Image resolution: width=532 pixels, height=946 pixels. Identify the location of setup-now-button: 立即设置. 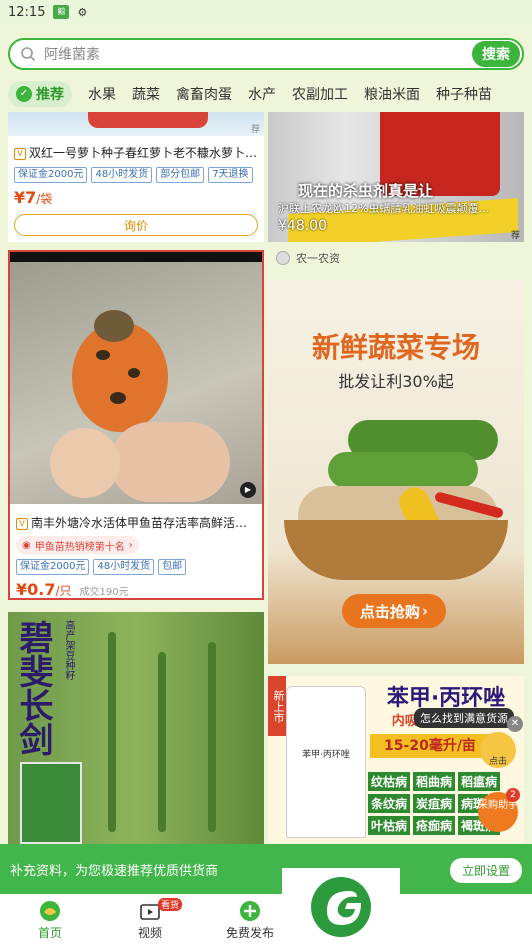
(485, 870).